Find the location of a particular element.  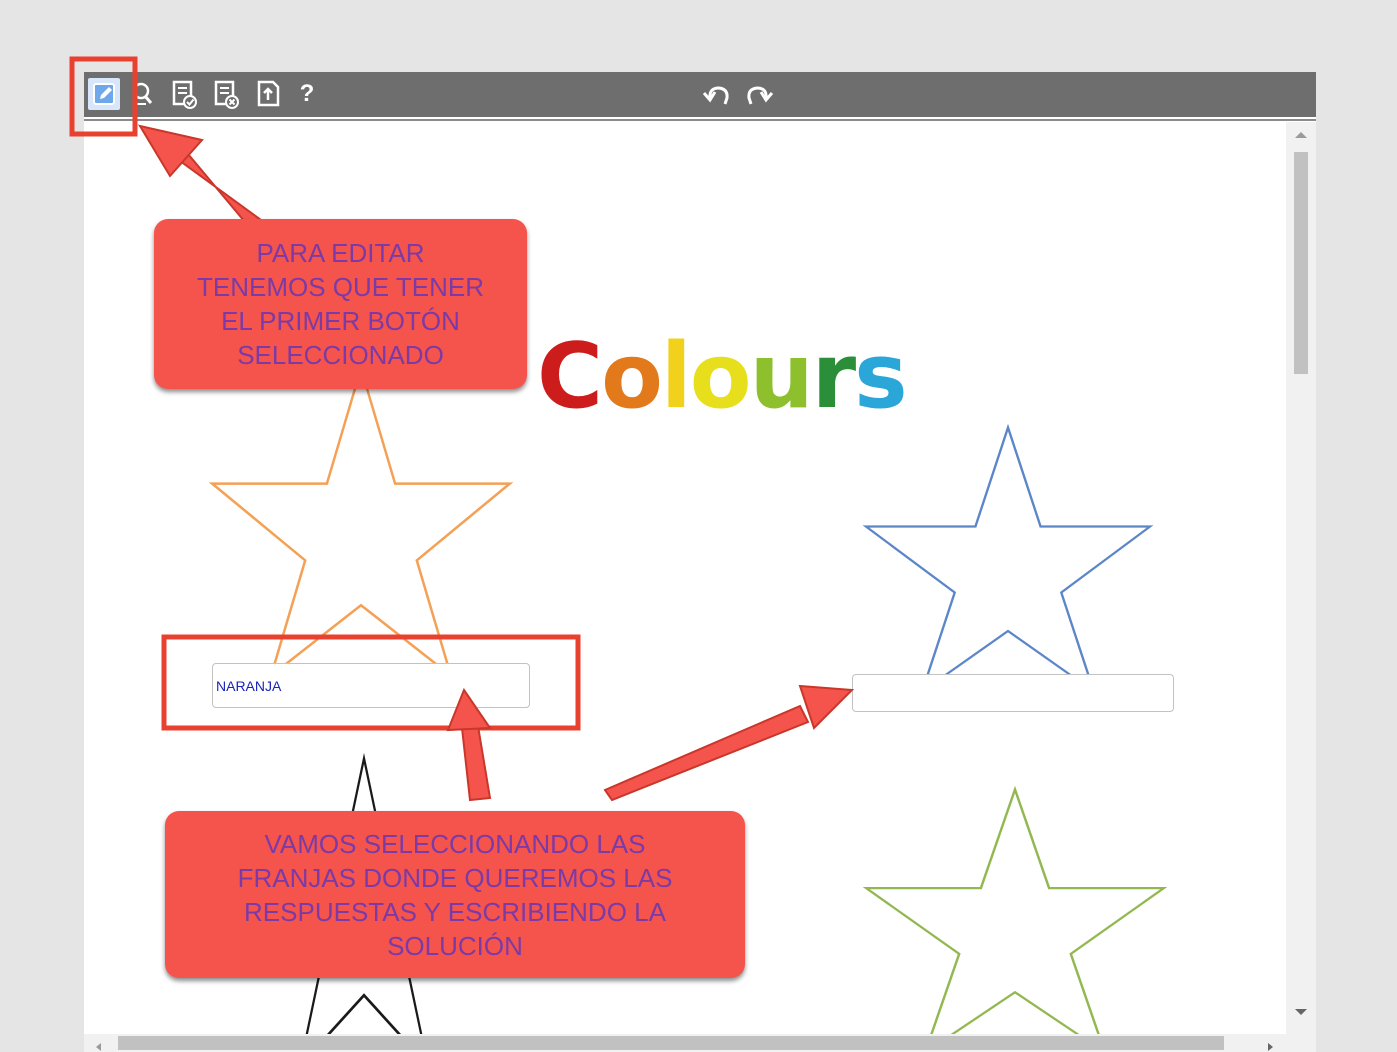

callout-line: FRANJAS DONDE QUEREMOS LAS is located at coordinates (455, 877).